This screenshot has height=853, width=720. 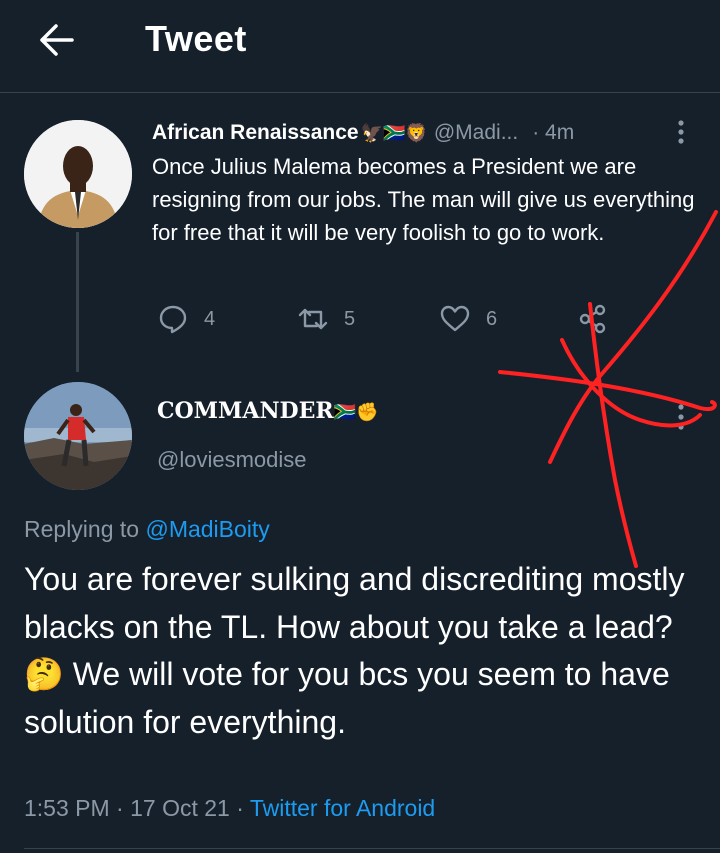 I want to click on parent-tweet-header: African Renaissance 🦅🇿🇦🦁 @Madi... · 4m, so click(x=363, y=133).